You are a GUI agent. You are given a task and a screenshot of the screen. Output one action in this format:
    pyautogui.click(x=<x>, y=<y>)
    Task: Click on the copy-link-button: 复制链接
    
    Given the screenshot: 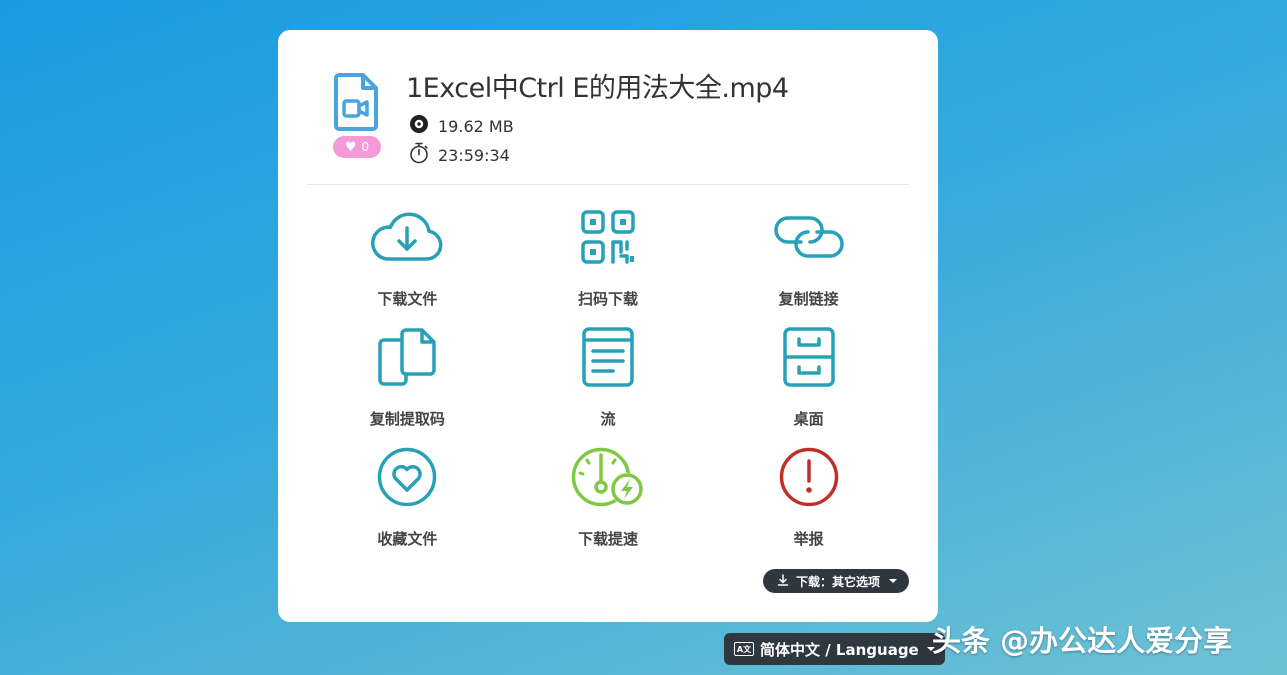 What is the action you would take?
    pyautogui.click(x=808, y=260)
    